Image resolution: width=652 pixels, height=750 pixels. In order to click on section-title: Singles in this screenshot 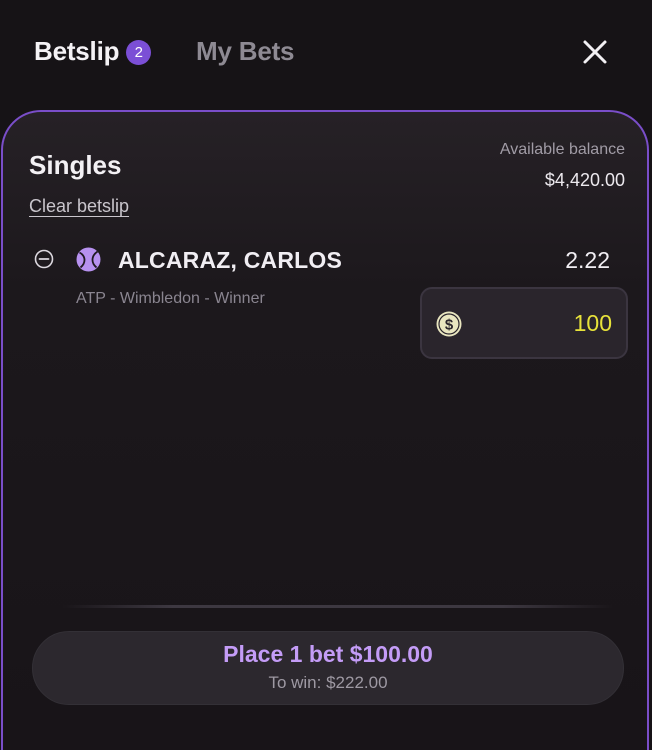, I will do `click(75, 165)`.